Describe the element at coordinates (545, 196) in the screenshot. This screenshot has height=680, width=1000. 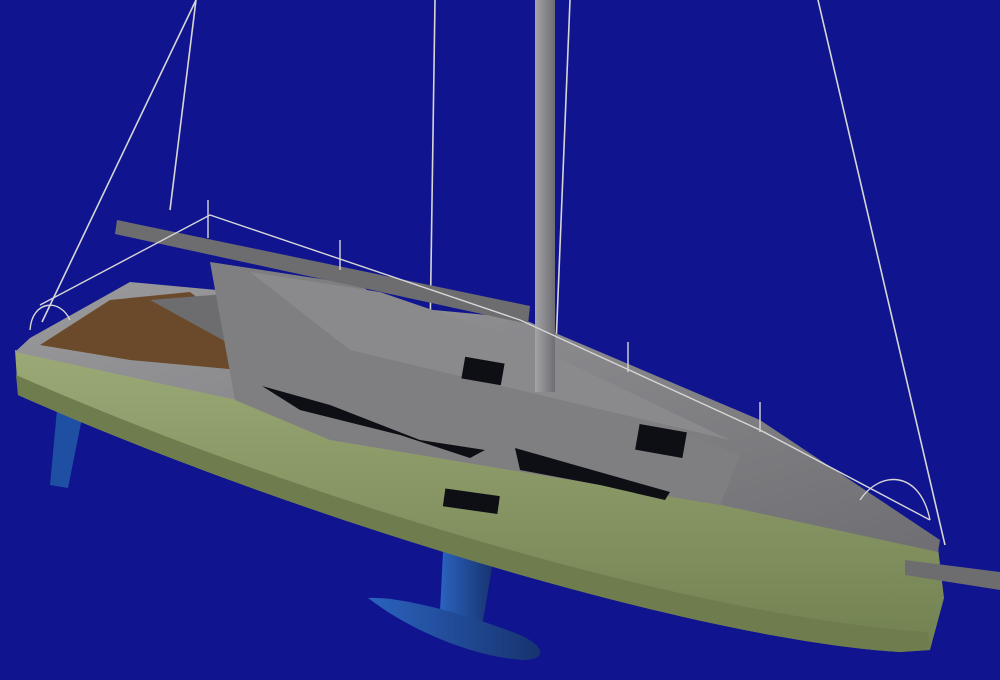
I see `mast` at that location.